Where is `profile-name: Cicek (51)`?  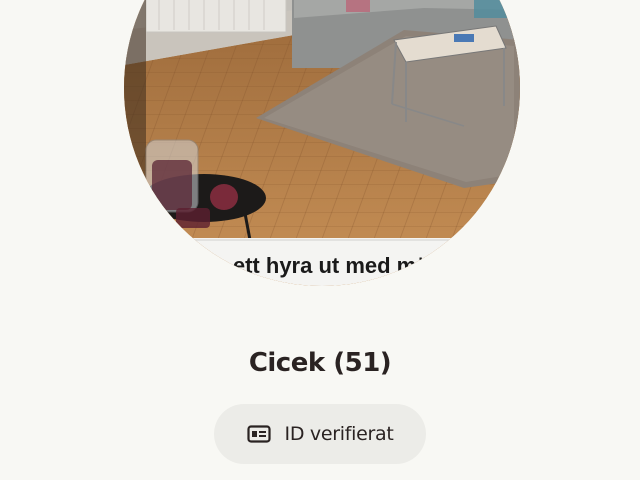
profile-name: Cicek (51) is located at coordinates (320, 363).